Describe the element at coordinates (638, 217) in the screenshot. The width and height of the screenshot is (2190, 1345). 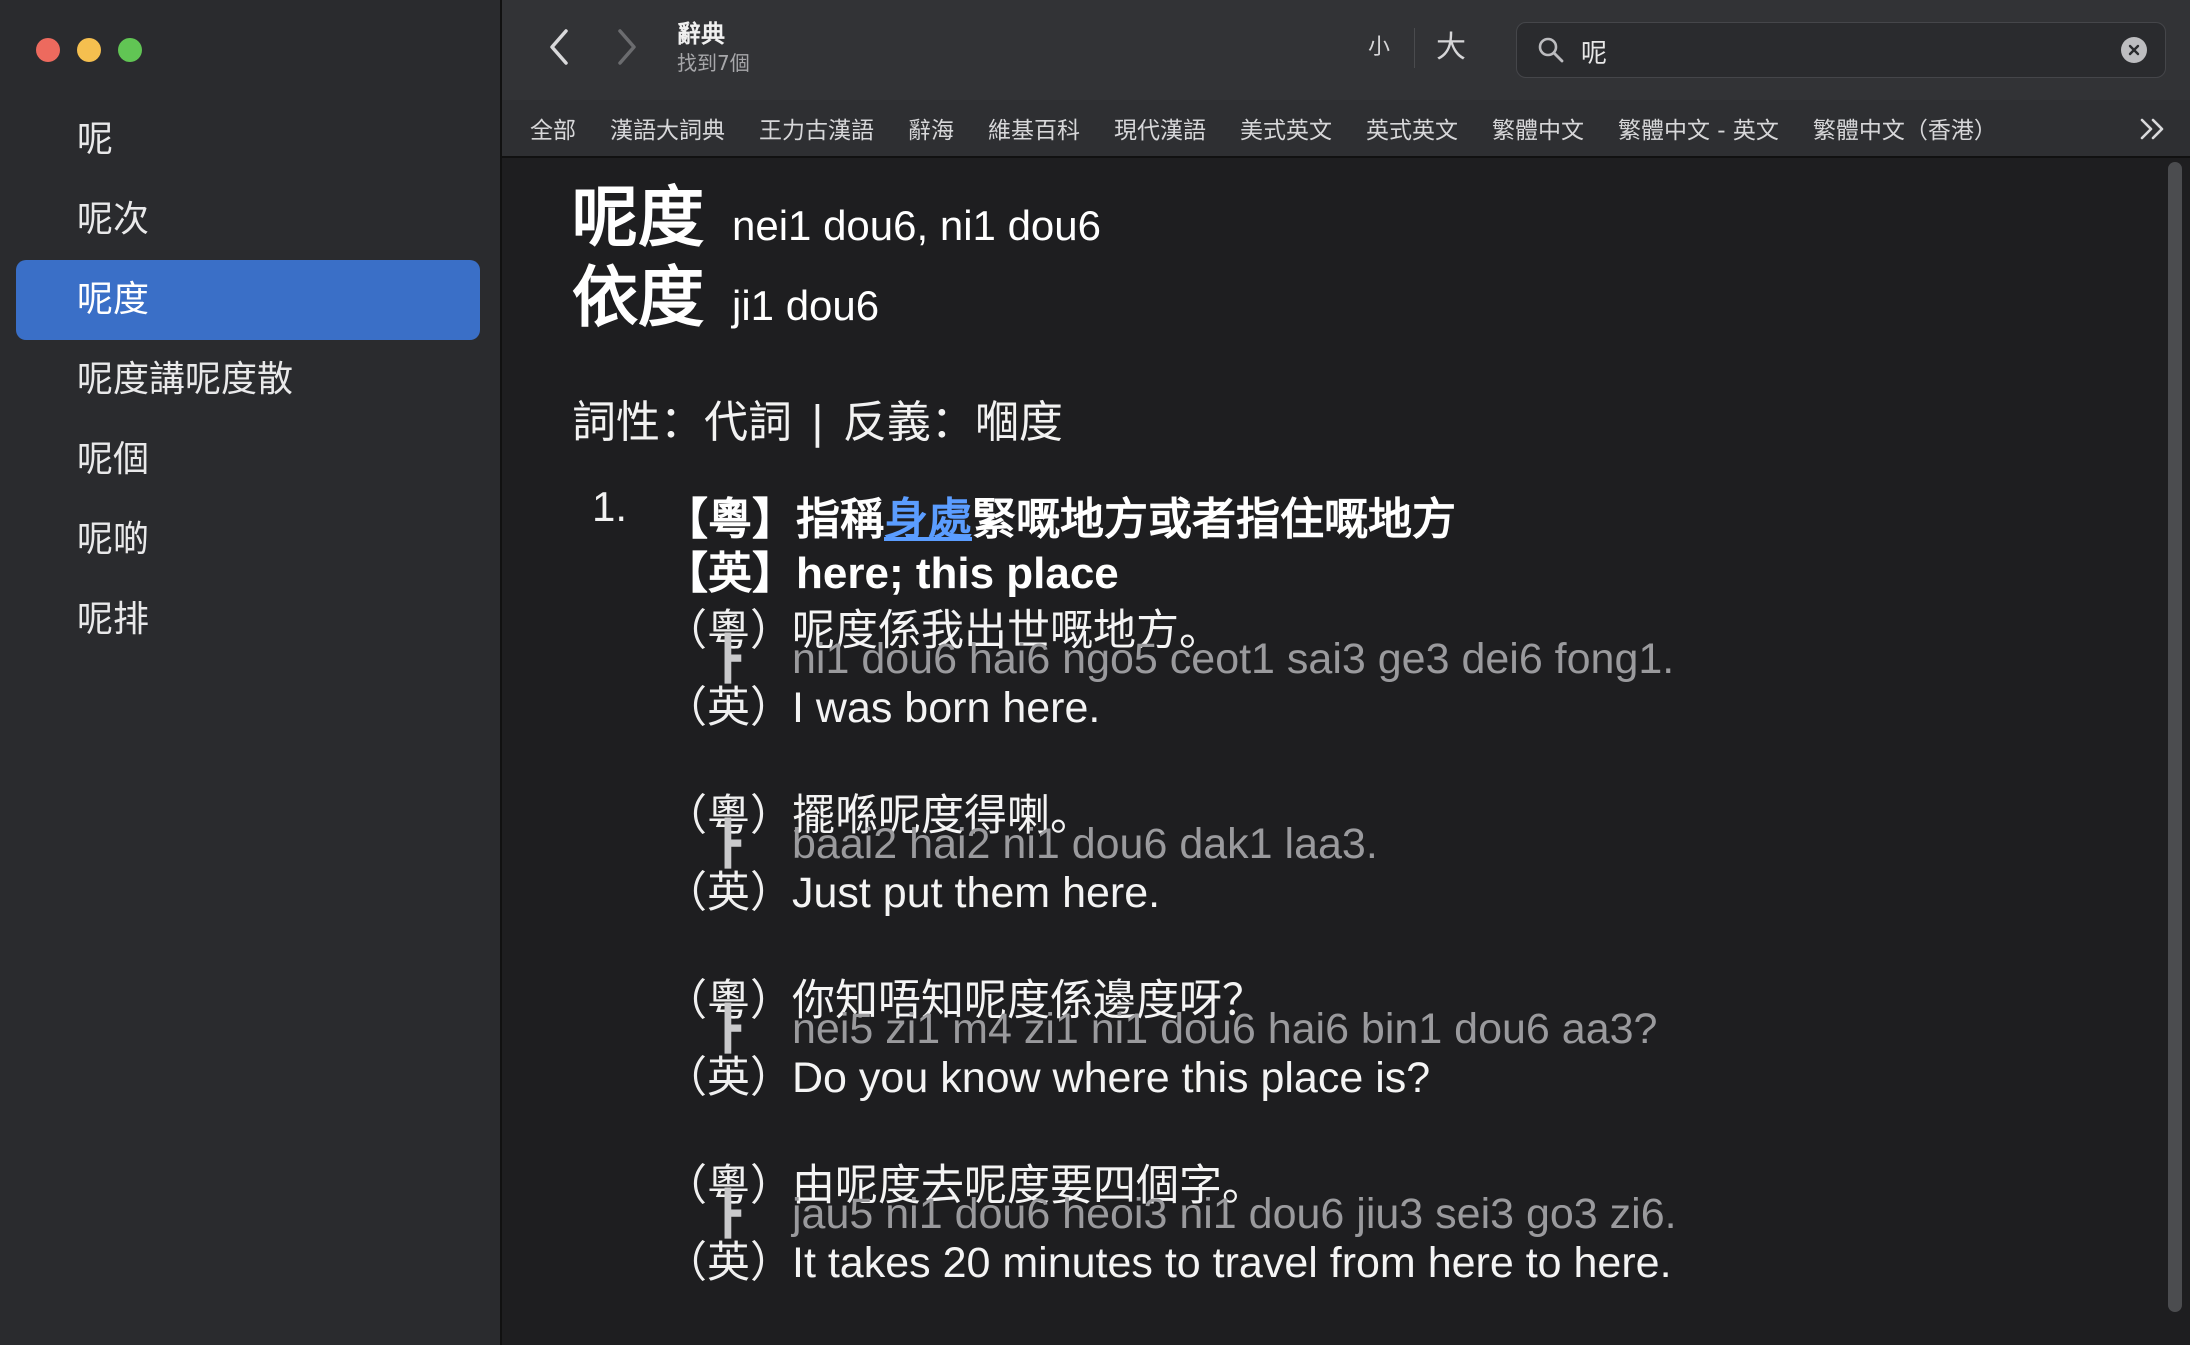
I see `headword: 呢度` at that location.